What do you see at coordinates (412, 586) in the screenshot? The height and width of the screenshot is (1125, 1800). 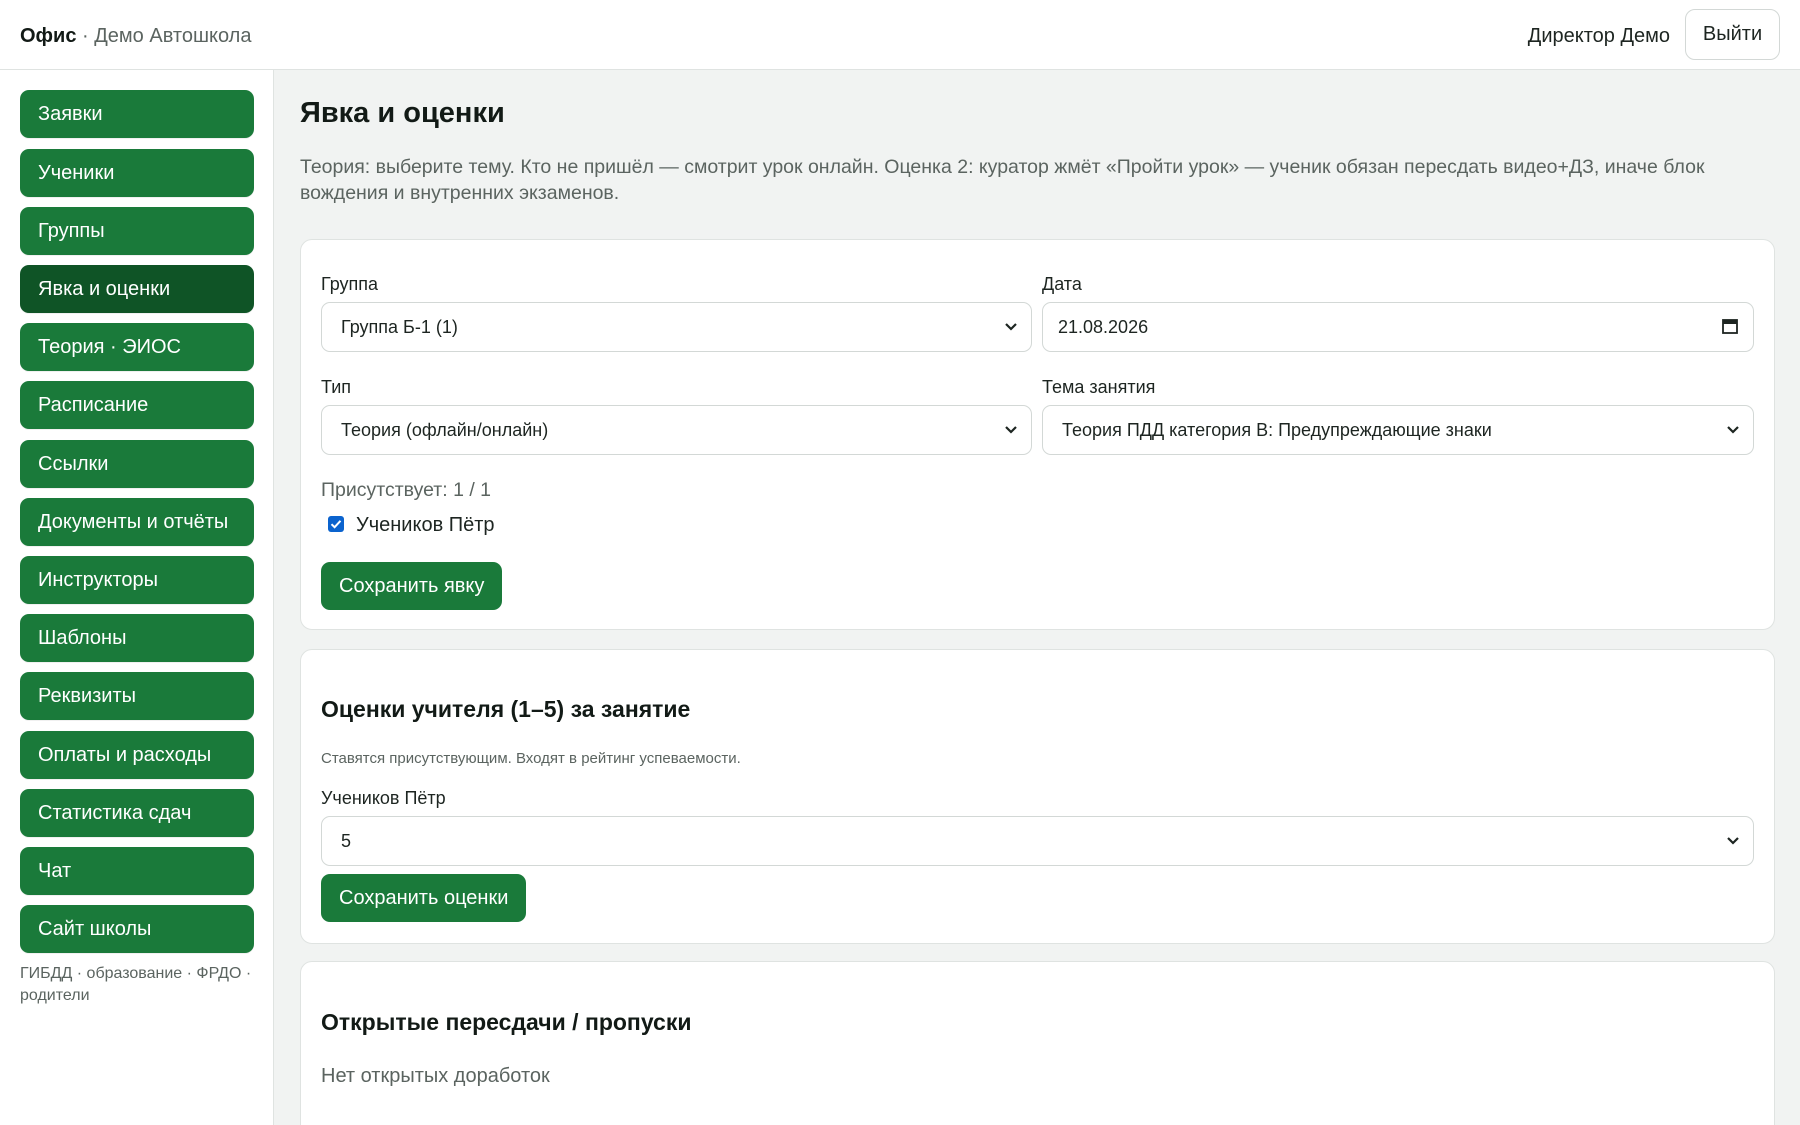 I see `save-attendance-button: Сохранить явку` at bounding box center [412, 586].